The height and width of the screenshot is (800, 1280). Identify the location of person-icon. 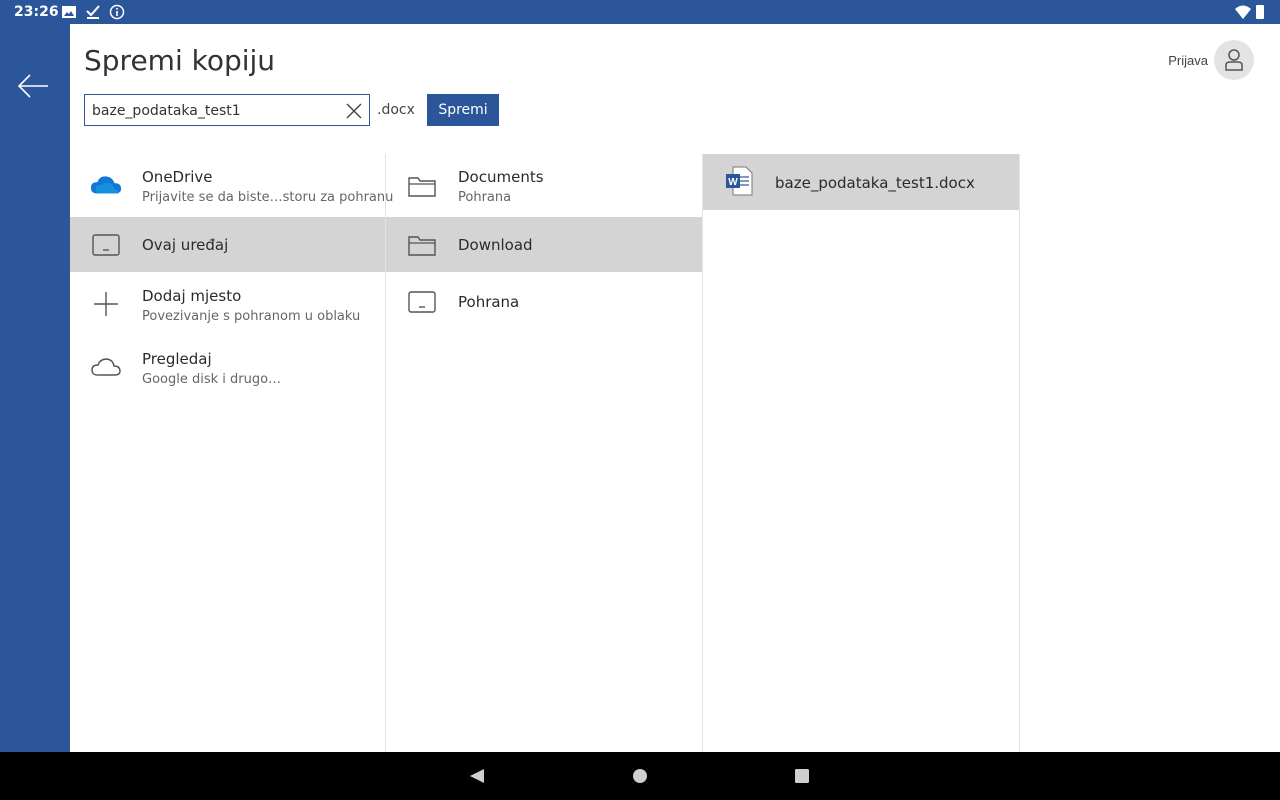
(1234, 60).